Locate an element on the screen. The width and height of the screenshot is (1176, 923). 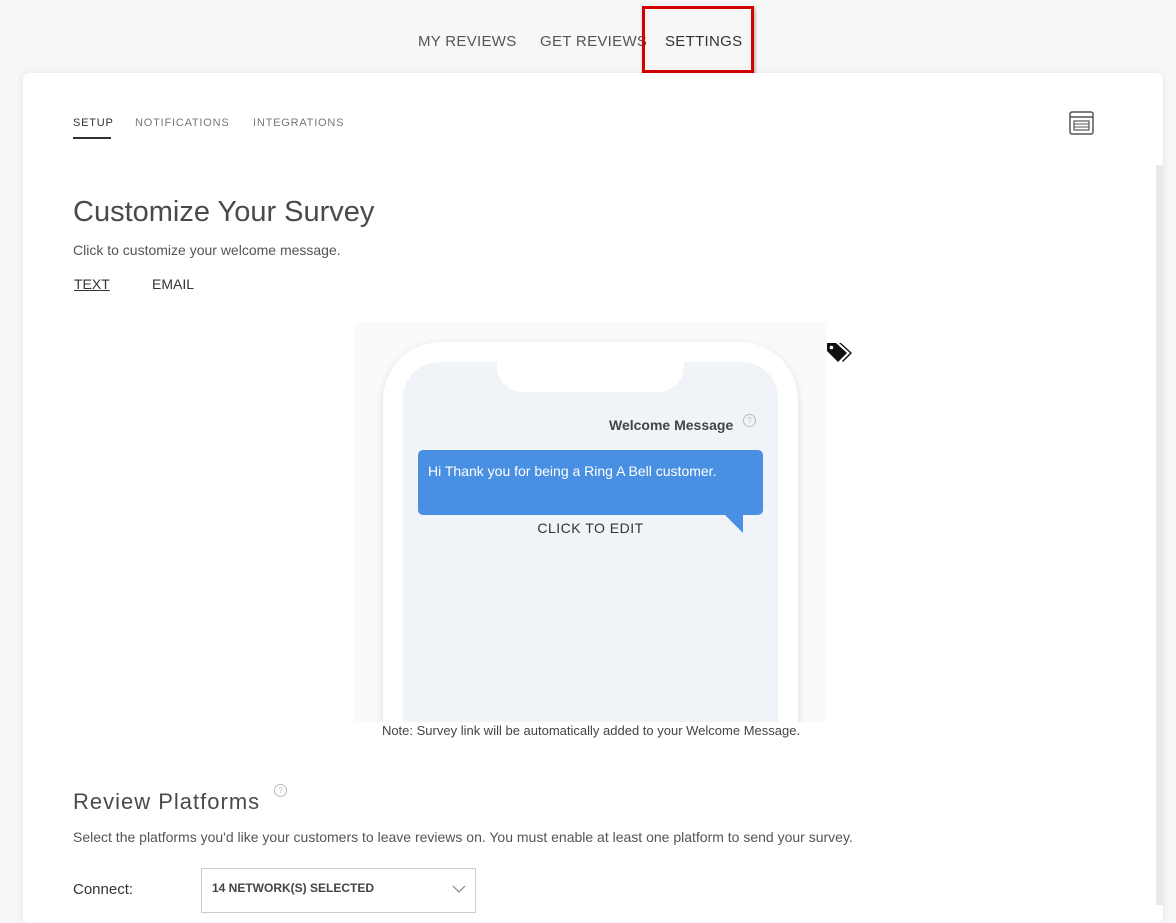
nav-my-reviews: MY REVIEWS is located at coordinates (467, 41).